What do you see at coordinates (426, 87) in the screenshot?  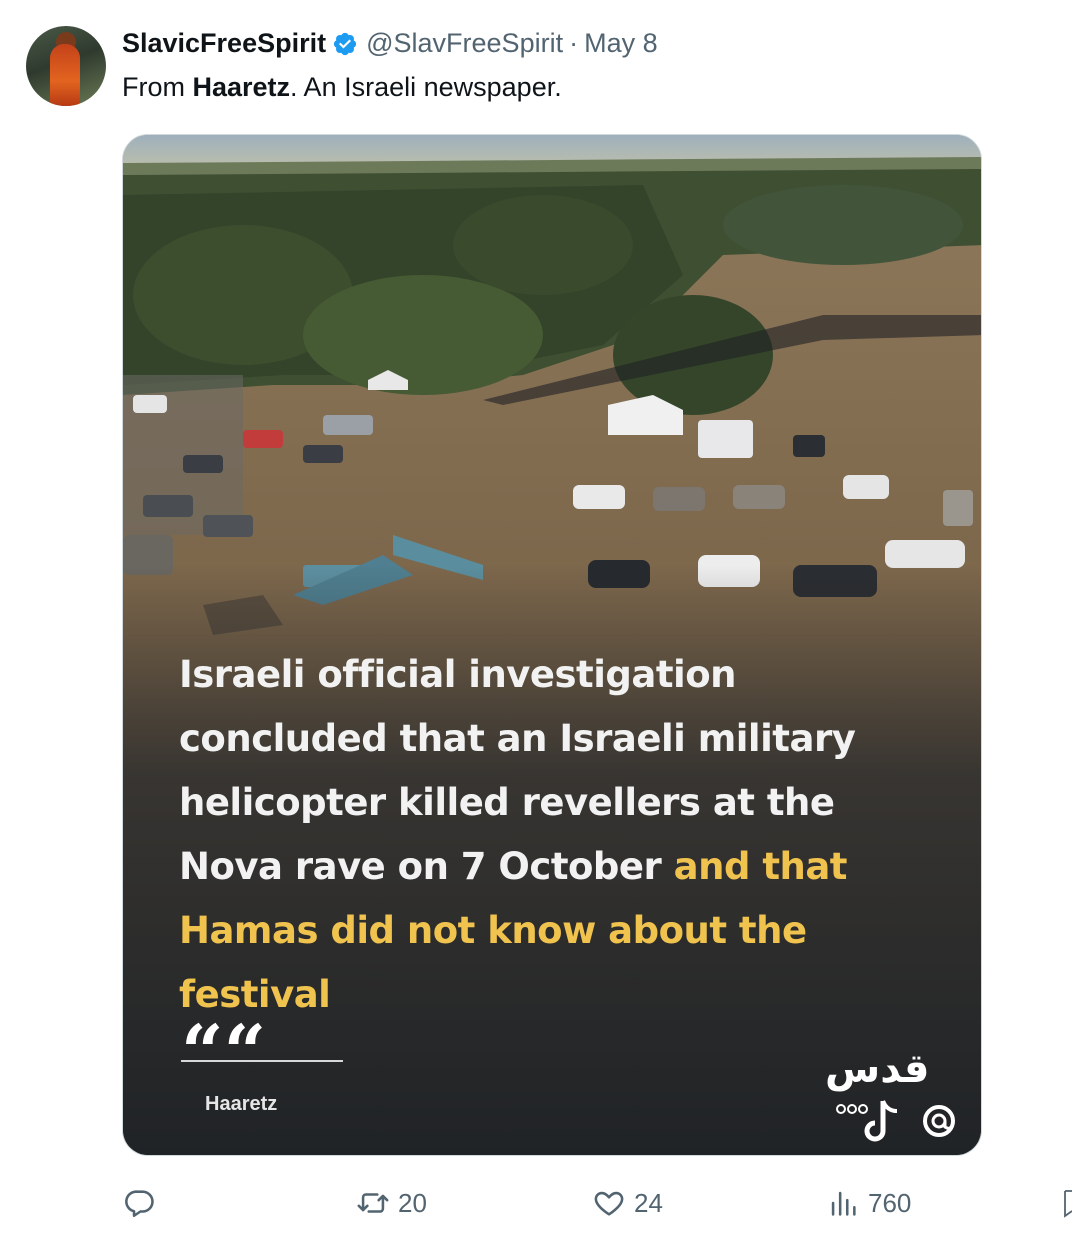 I see `tweet-text-suffix: . An Israeli newspaper.` at bounding box center [426, 87].